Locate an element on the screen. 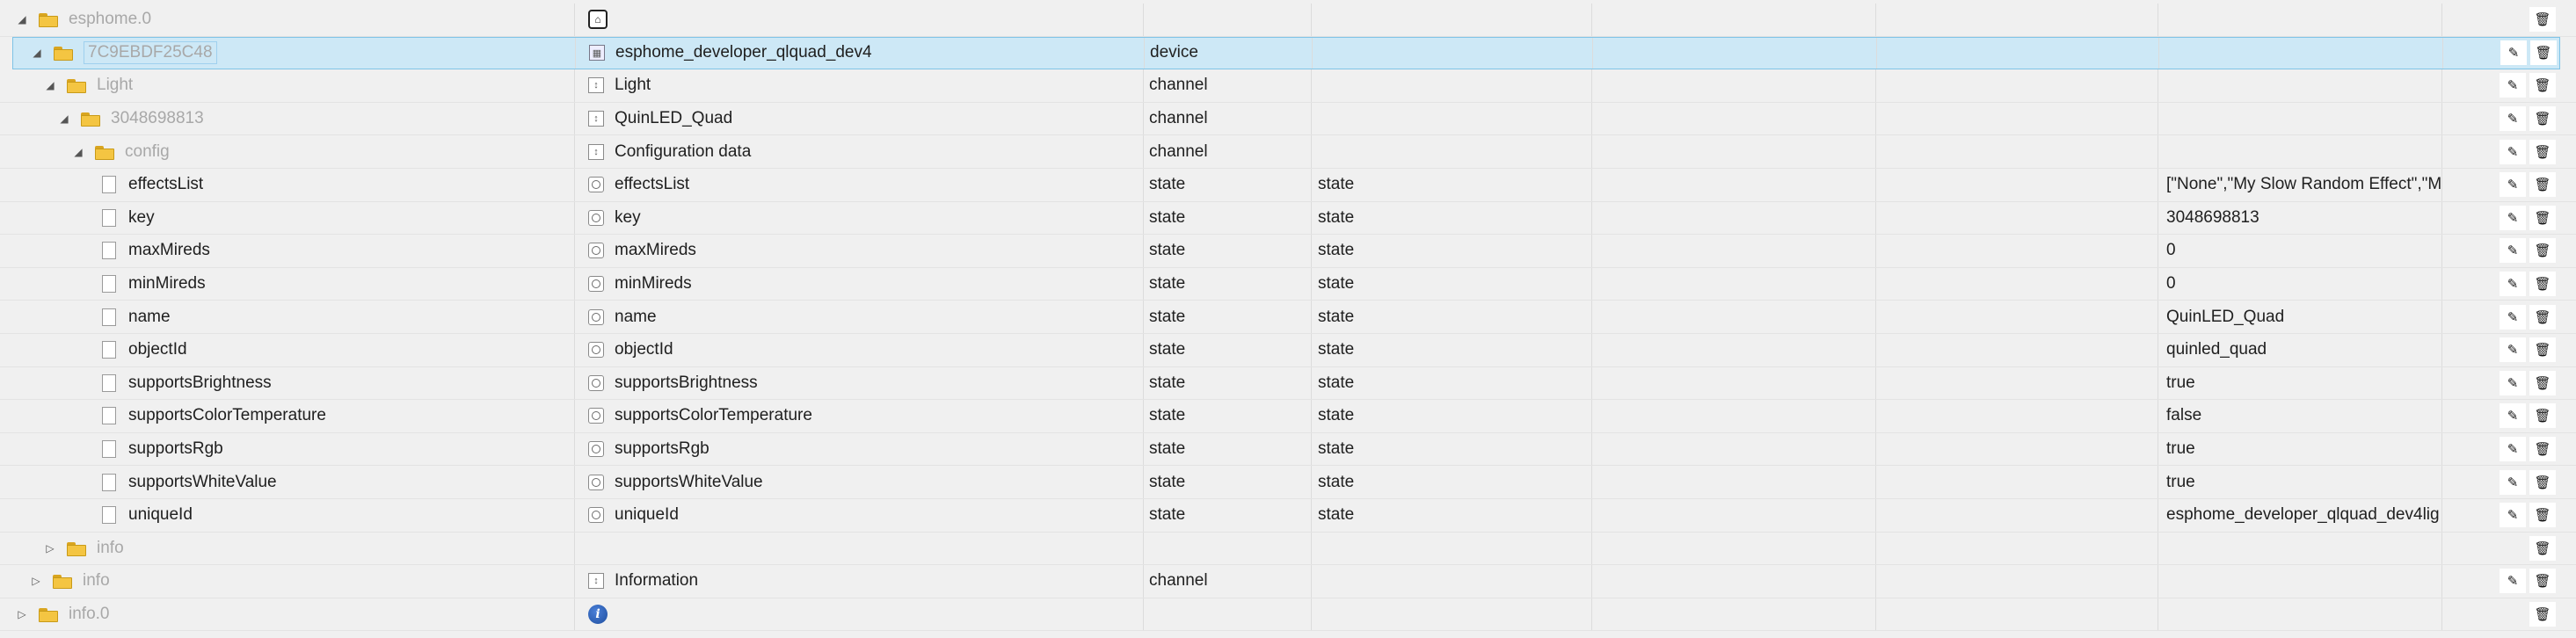  value-cell: esphome_developer_qlquad_dev4lig is located at coordinates (2300, 515).